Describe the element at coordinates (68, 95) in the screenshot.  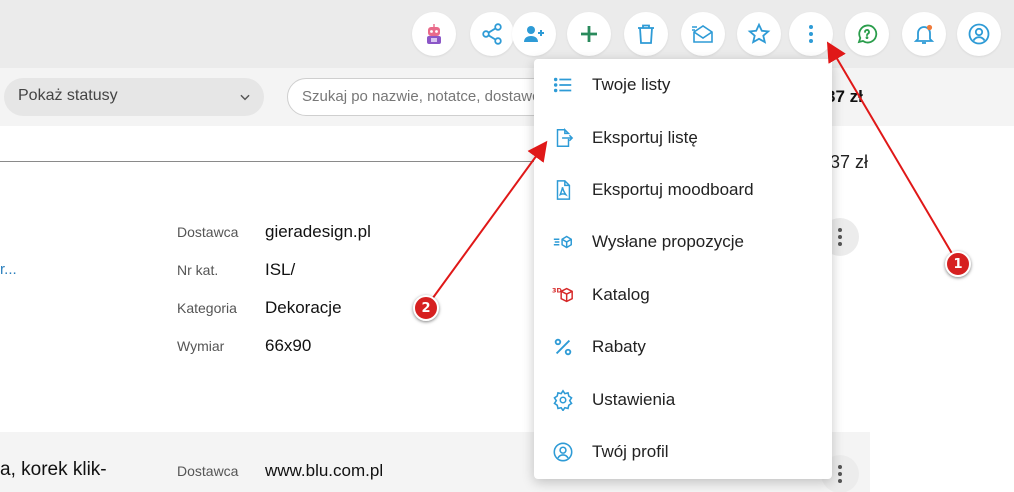
I see `status-select-value: Pokaż statusy` at that location.